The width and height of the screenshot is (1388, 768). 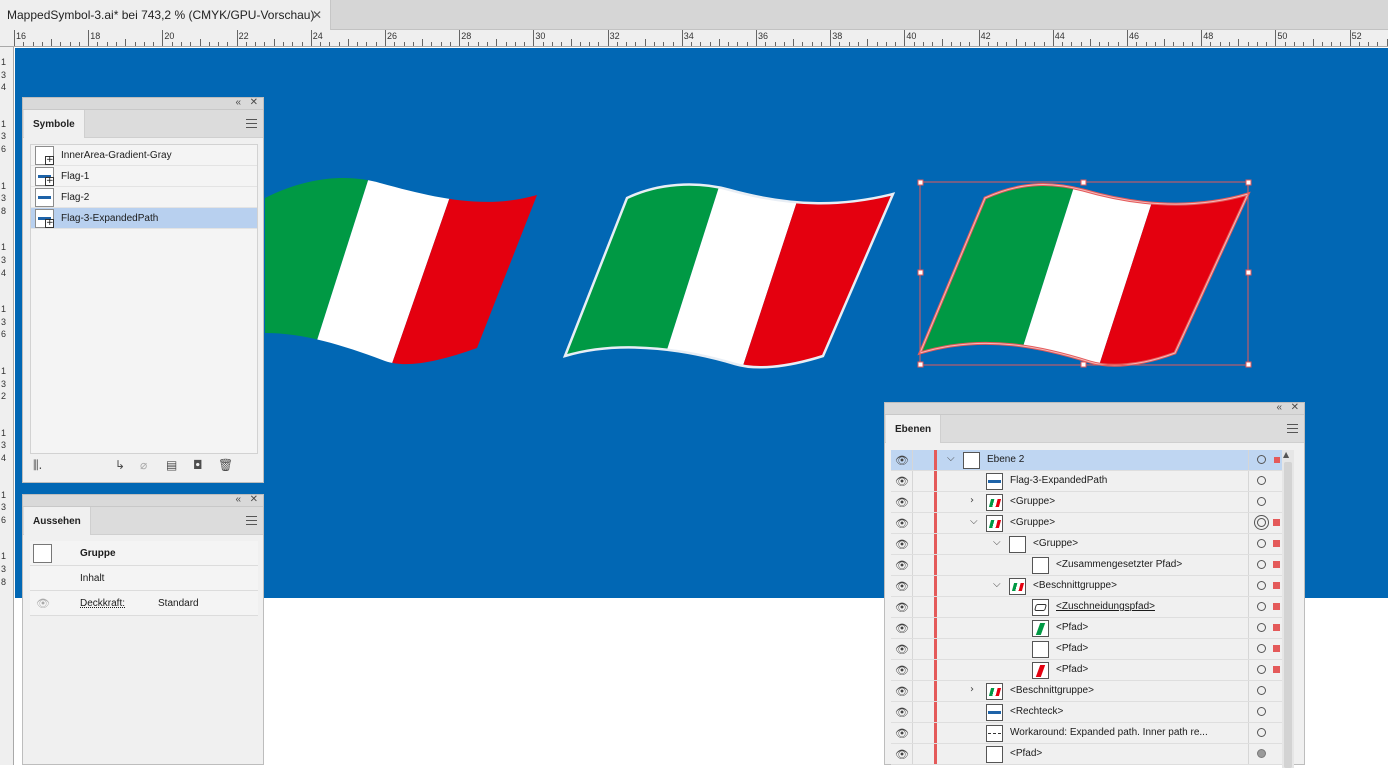 I want to click on tab-ebenen: Ebenen, so click(x=914, y=429).